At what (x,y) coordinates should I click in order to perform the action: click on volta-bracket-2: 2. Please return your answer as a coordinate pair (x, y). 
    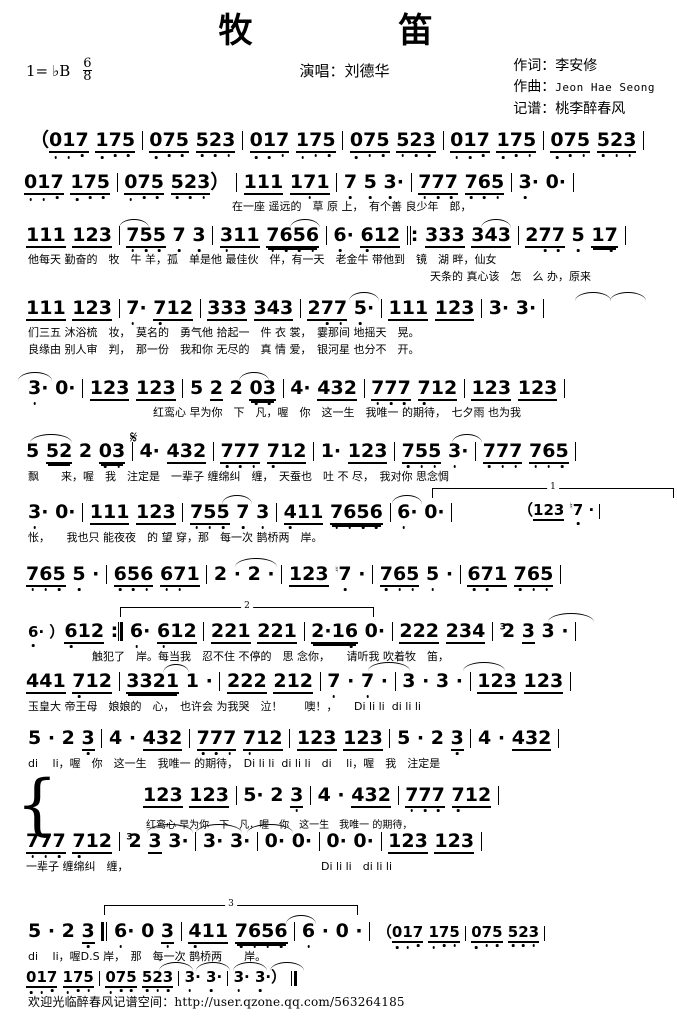
    Looking at the image, I should click on (247, 609).